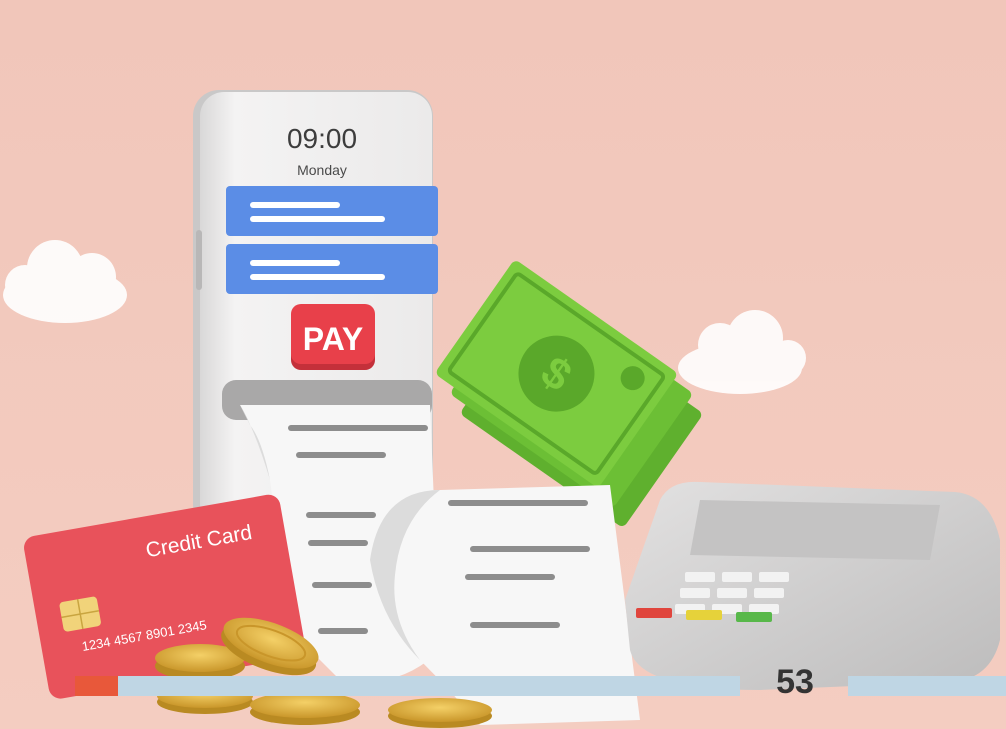 Image resolution: width=1006 pixels, height=729 pixels. I want to click on pay-button-label: PAY, so click(333, 339).